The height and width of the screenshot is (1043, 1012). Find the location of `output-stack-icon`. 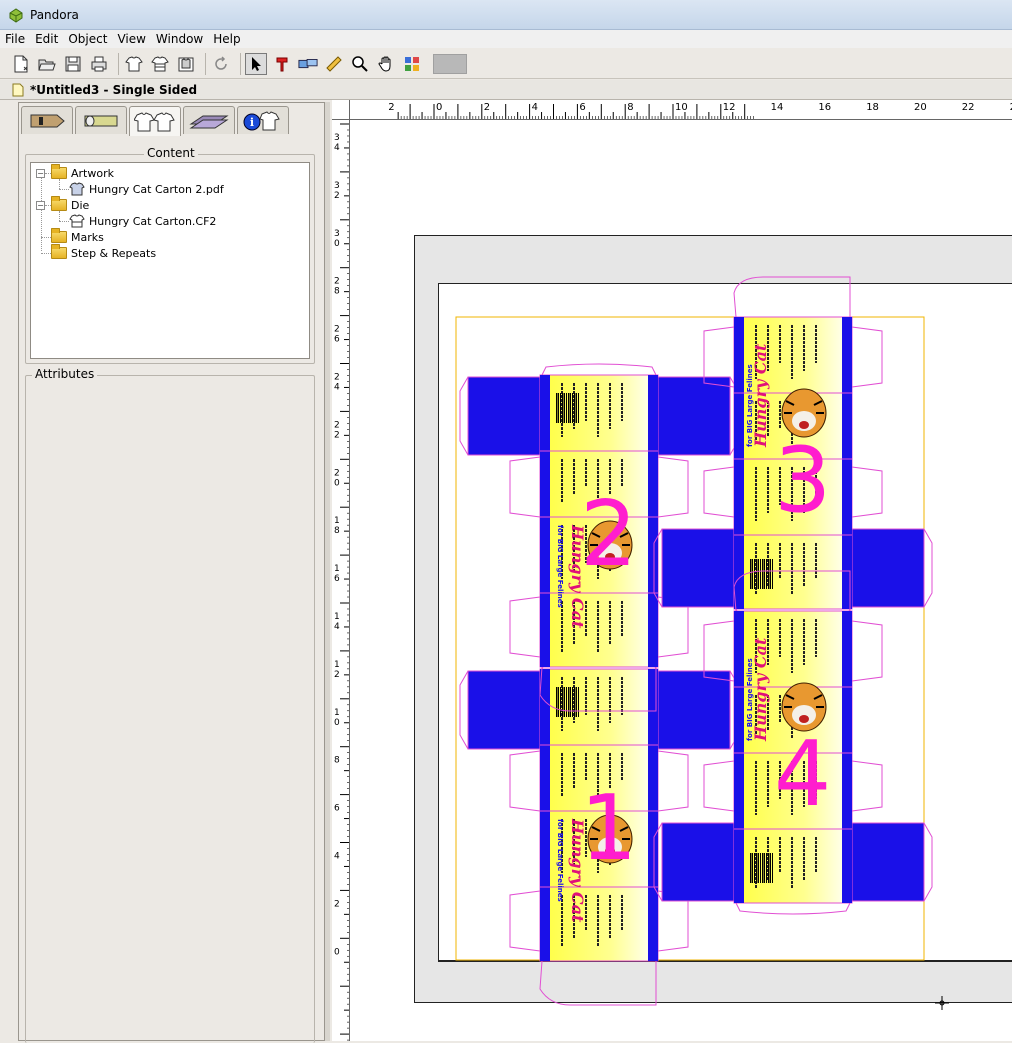

output-stack-icon is located at coordinates (209, 121).